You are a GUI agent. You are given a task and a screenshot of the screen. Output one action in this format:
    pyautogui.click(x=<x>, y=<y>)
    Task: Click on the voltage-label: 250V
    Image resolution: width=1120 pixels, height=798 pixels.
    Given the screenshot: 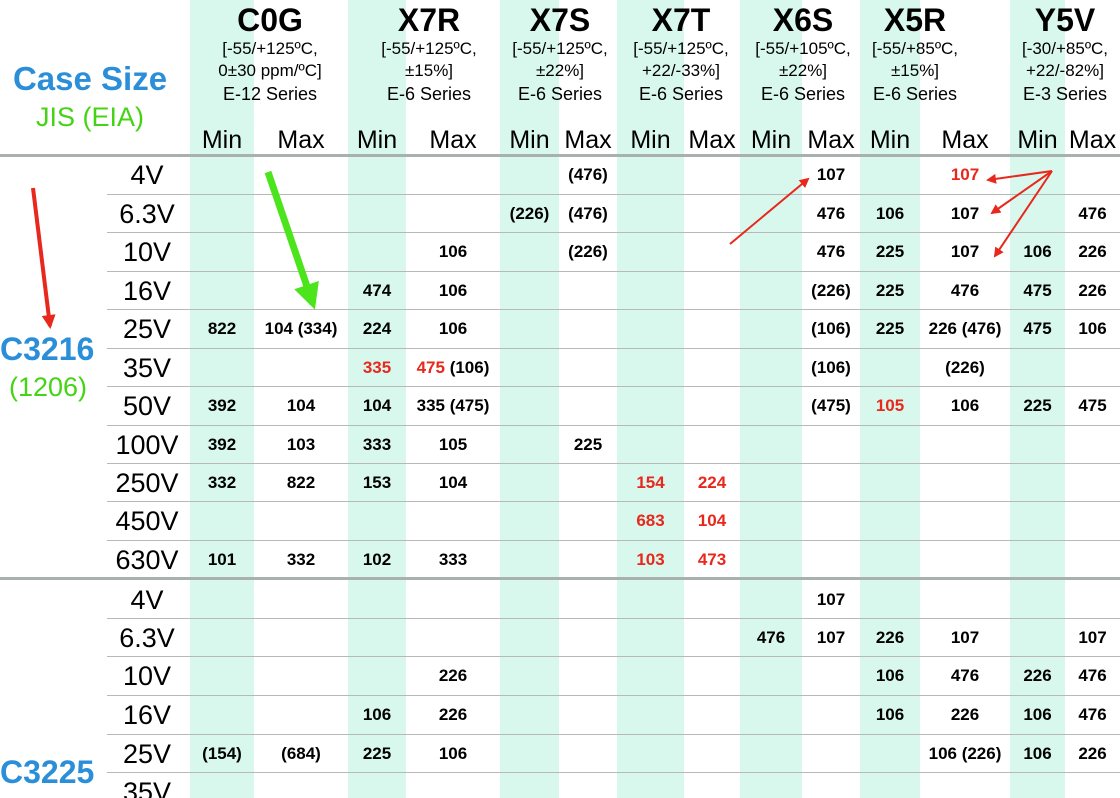 What is the action you would take?
    pyautogui.click(x=147, y=483)
    